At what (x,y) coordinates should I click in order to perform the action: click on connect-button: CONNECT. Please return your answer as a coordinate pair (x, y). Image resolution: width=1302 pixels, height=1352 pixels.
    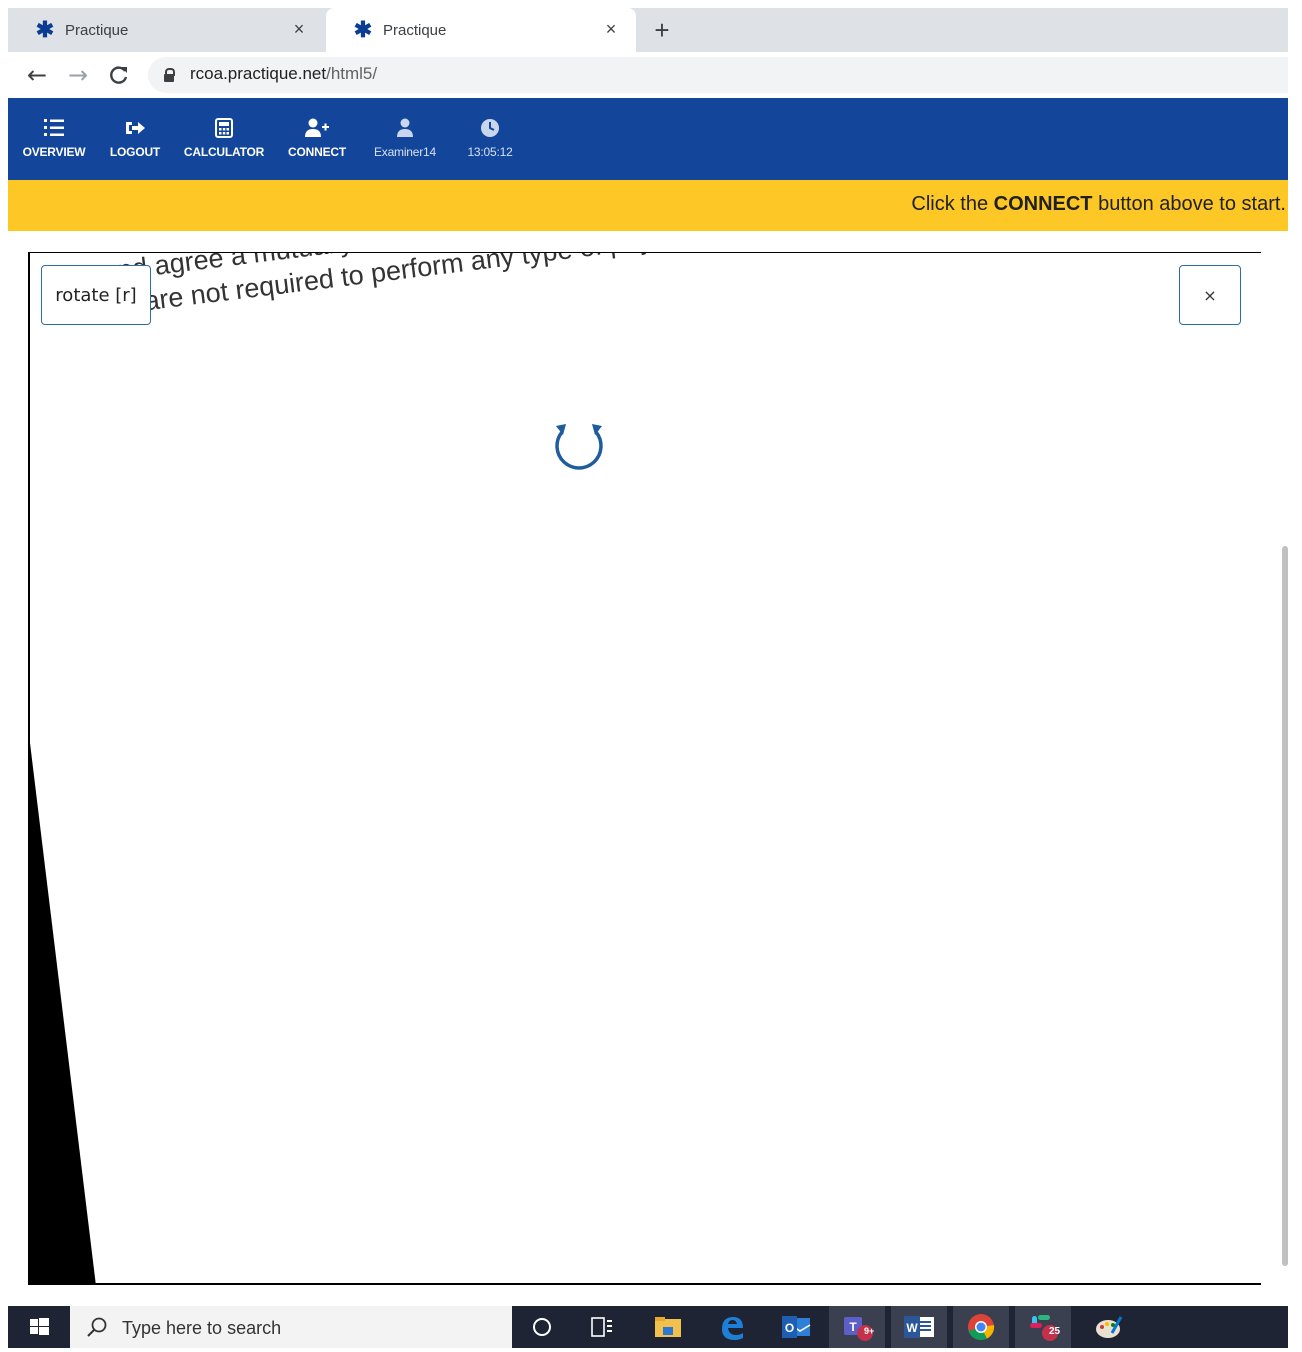
    Looking at the image, I should click on (317, 137).